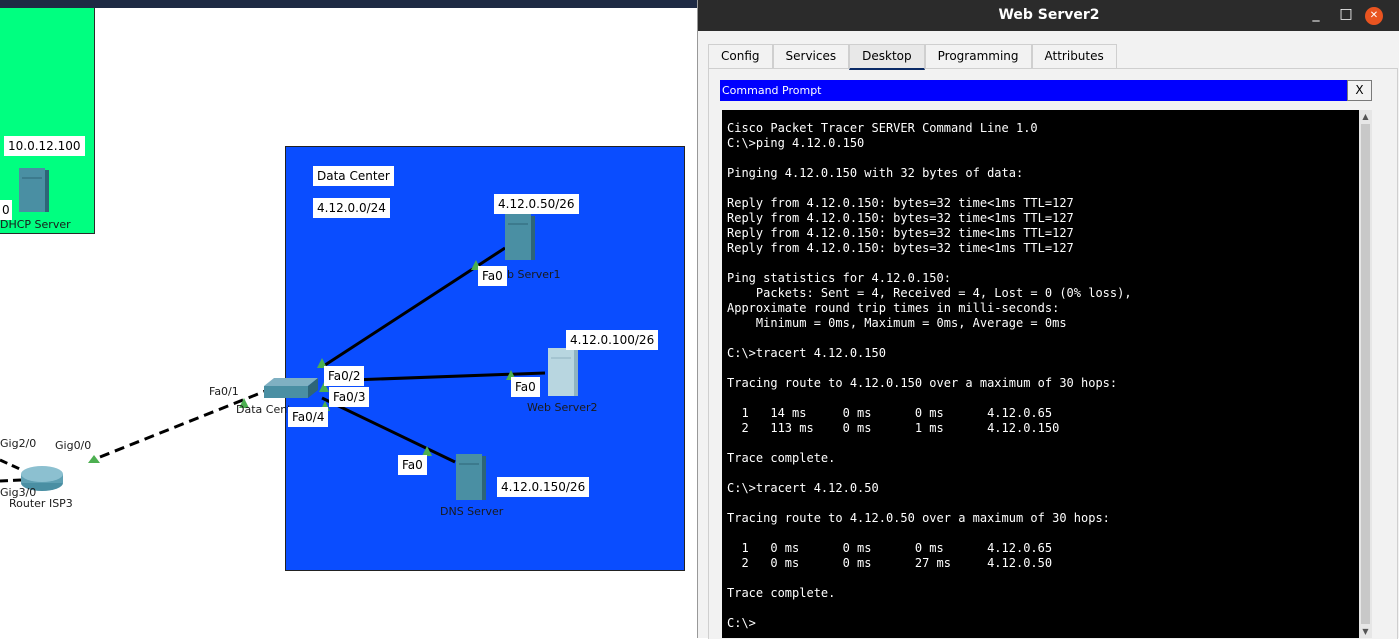 This screenshot has width=1399, height=639. Describe the element at coordinates (978, 56) in the screenshot. I see `tab-programming: Programming` at that location.